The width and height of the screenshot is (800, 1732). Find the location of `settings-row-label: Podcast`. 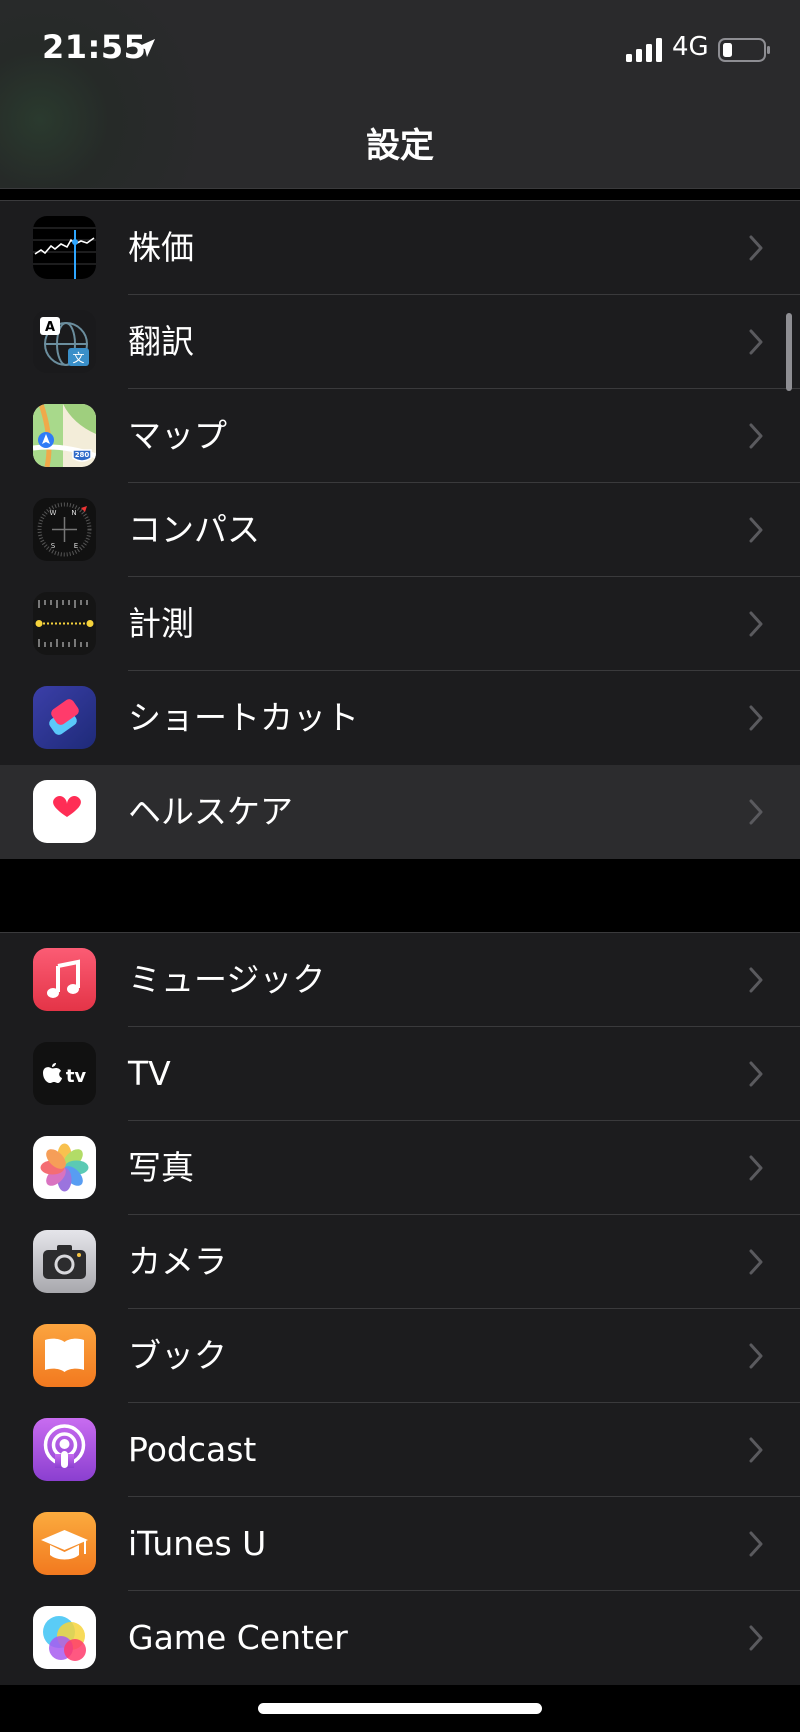

settings-row-label: Podcast is located at coordinates (192, 1449).